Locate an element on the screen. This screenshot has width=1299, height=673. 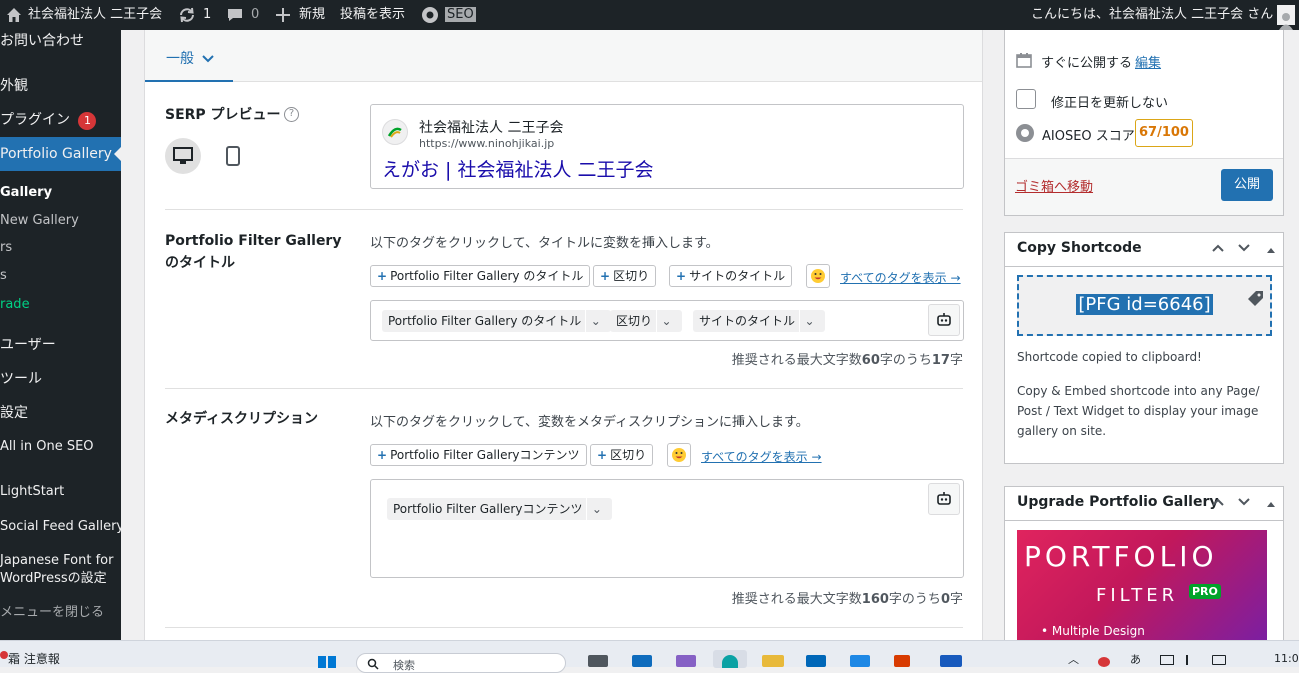
sidebar-item-plugins: プラグイン 1 is located at coordinates (60, 120).